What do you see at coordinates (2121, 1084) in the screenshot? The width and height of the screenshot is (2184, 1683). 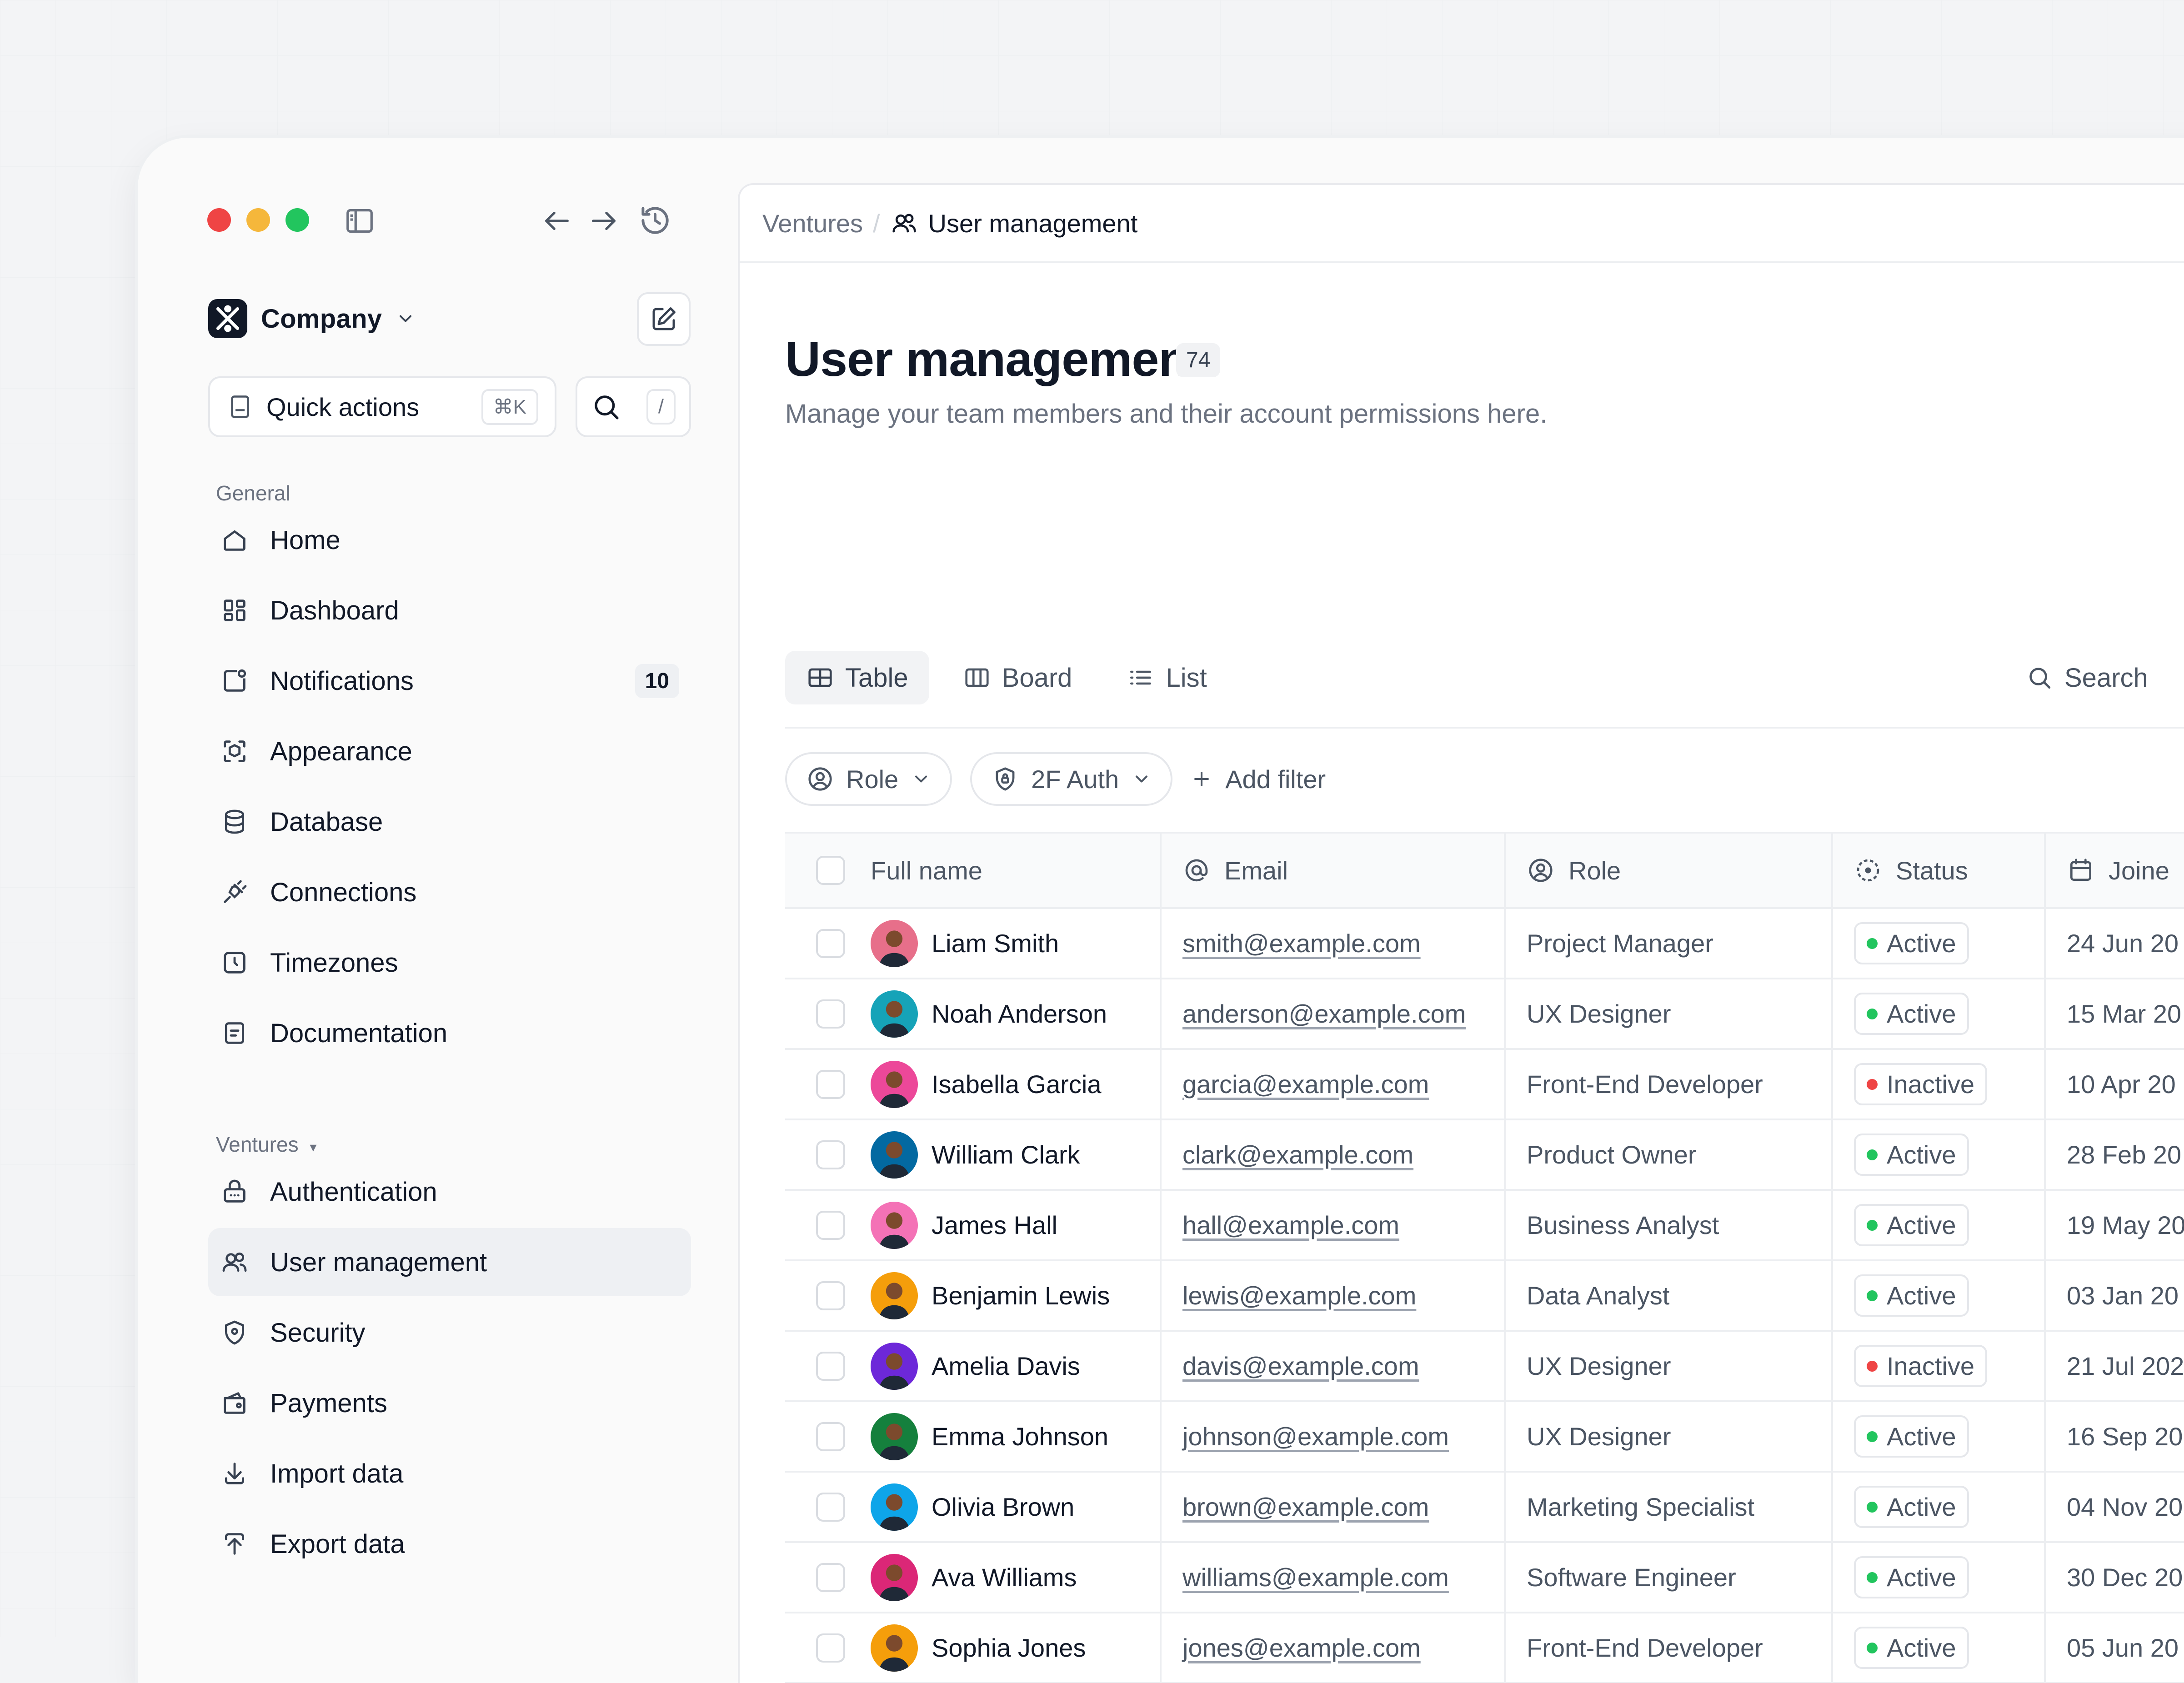 I see `joined-date: 10 Apr 20` at bounding box center [2121, 1084].